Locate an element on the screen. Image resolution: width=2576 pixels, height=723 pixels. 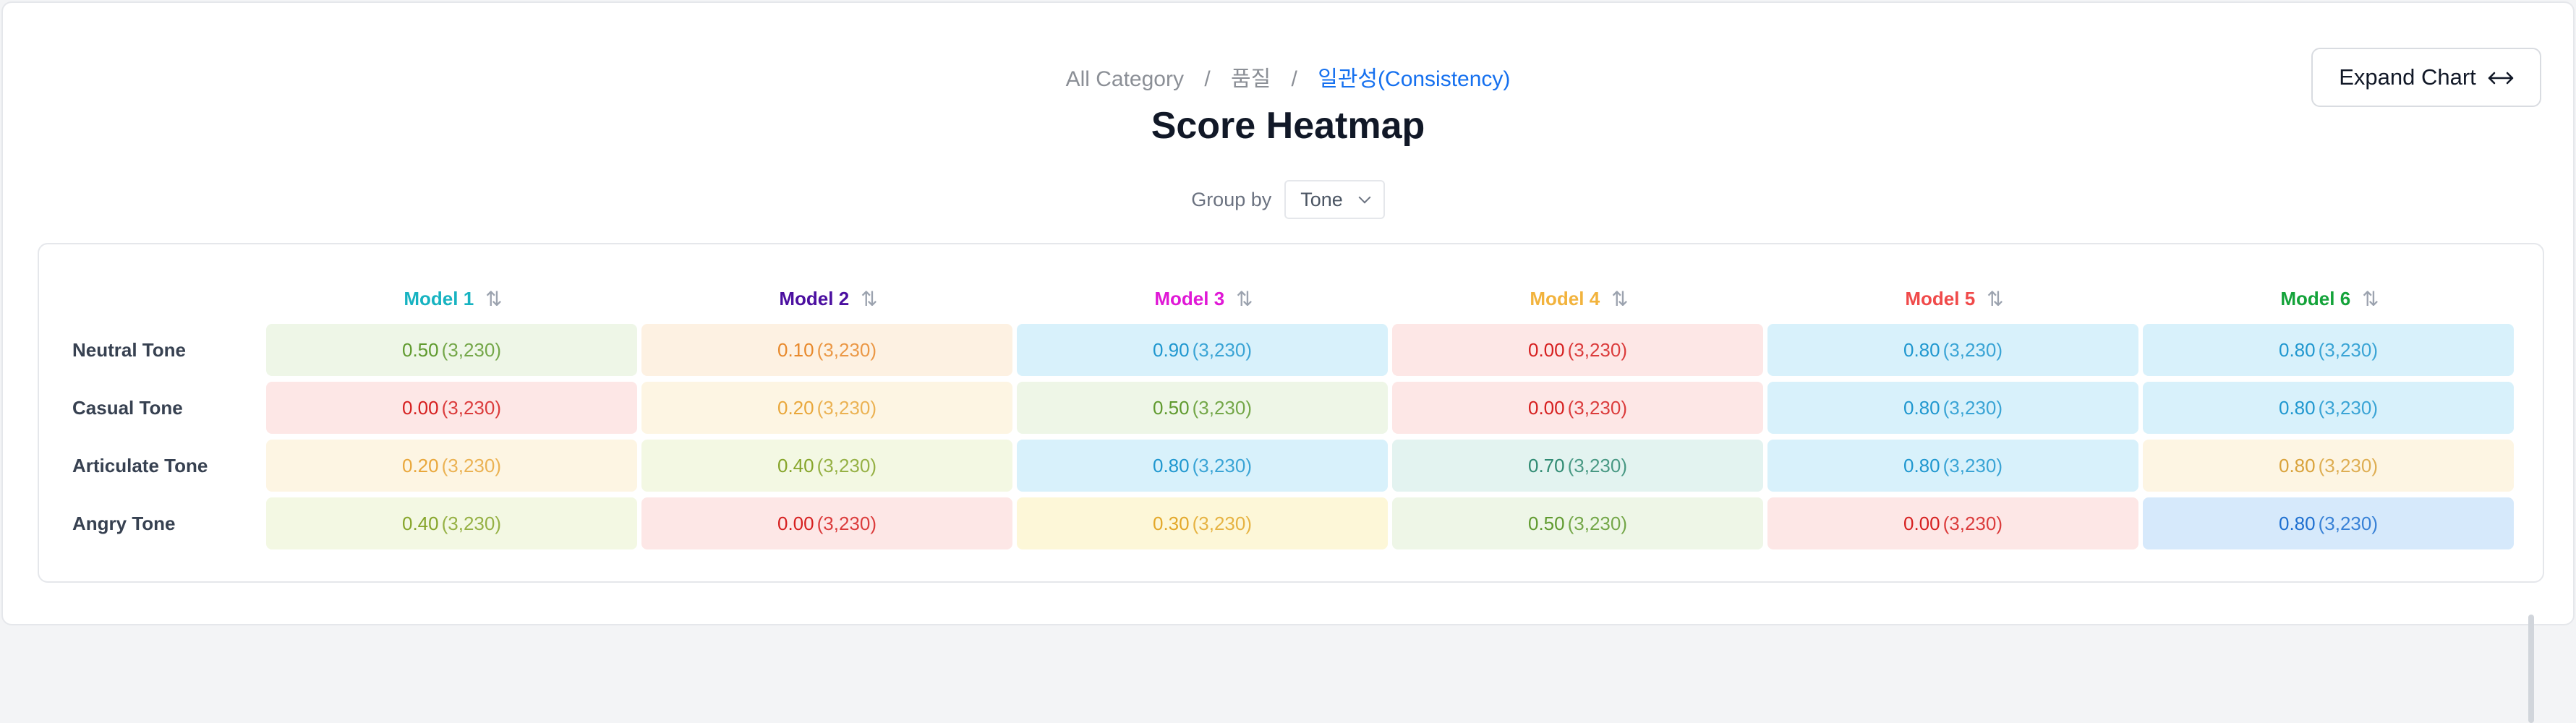
column-header-model-4: Model 4 ⇅ is located at coordinates (1578, 298).